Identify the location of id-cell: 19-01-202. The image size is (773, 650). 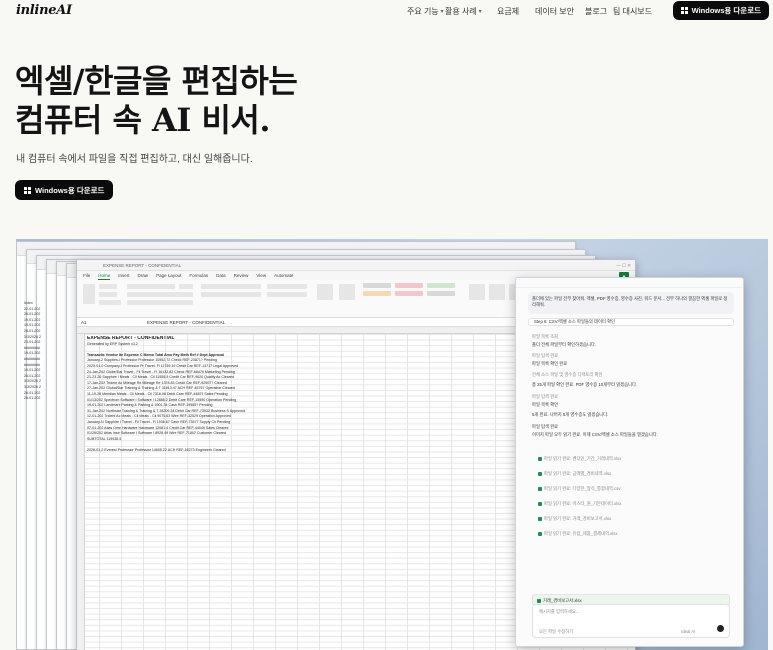
(32, 370).